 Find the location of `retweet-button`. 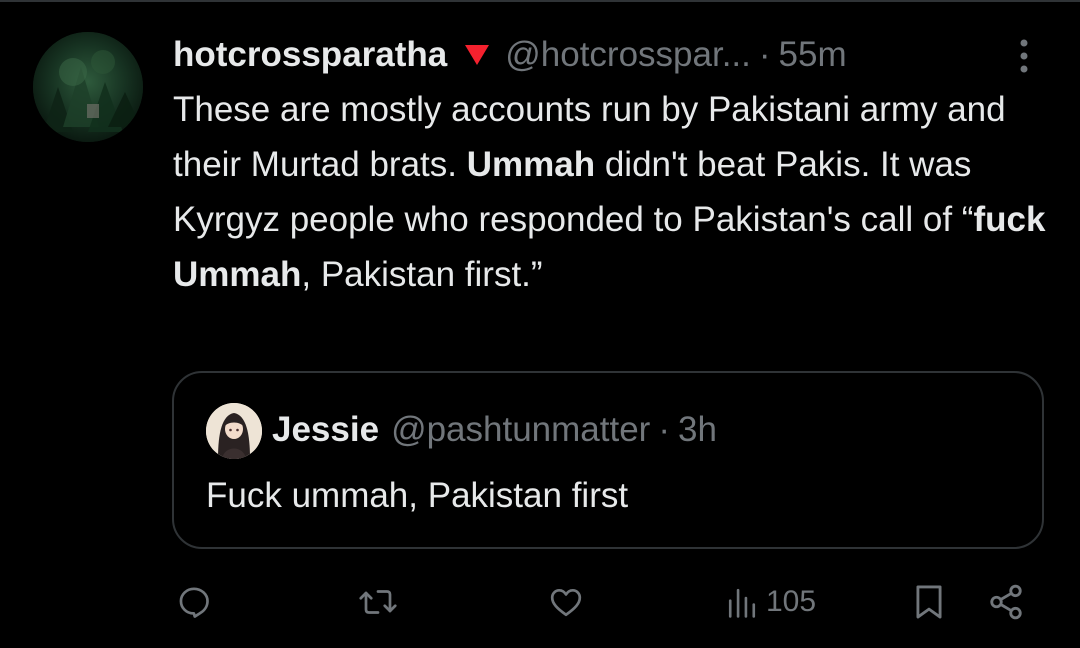

retweet-button is located at coordinates (378, 602).